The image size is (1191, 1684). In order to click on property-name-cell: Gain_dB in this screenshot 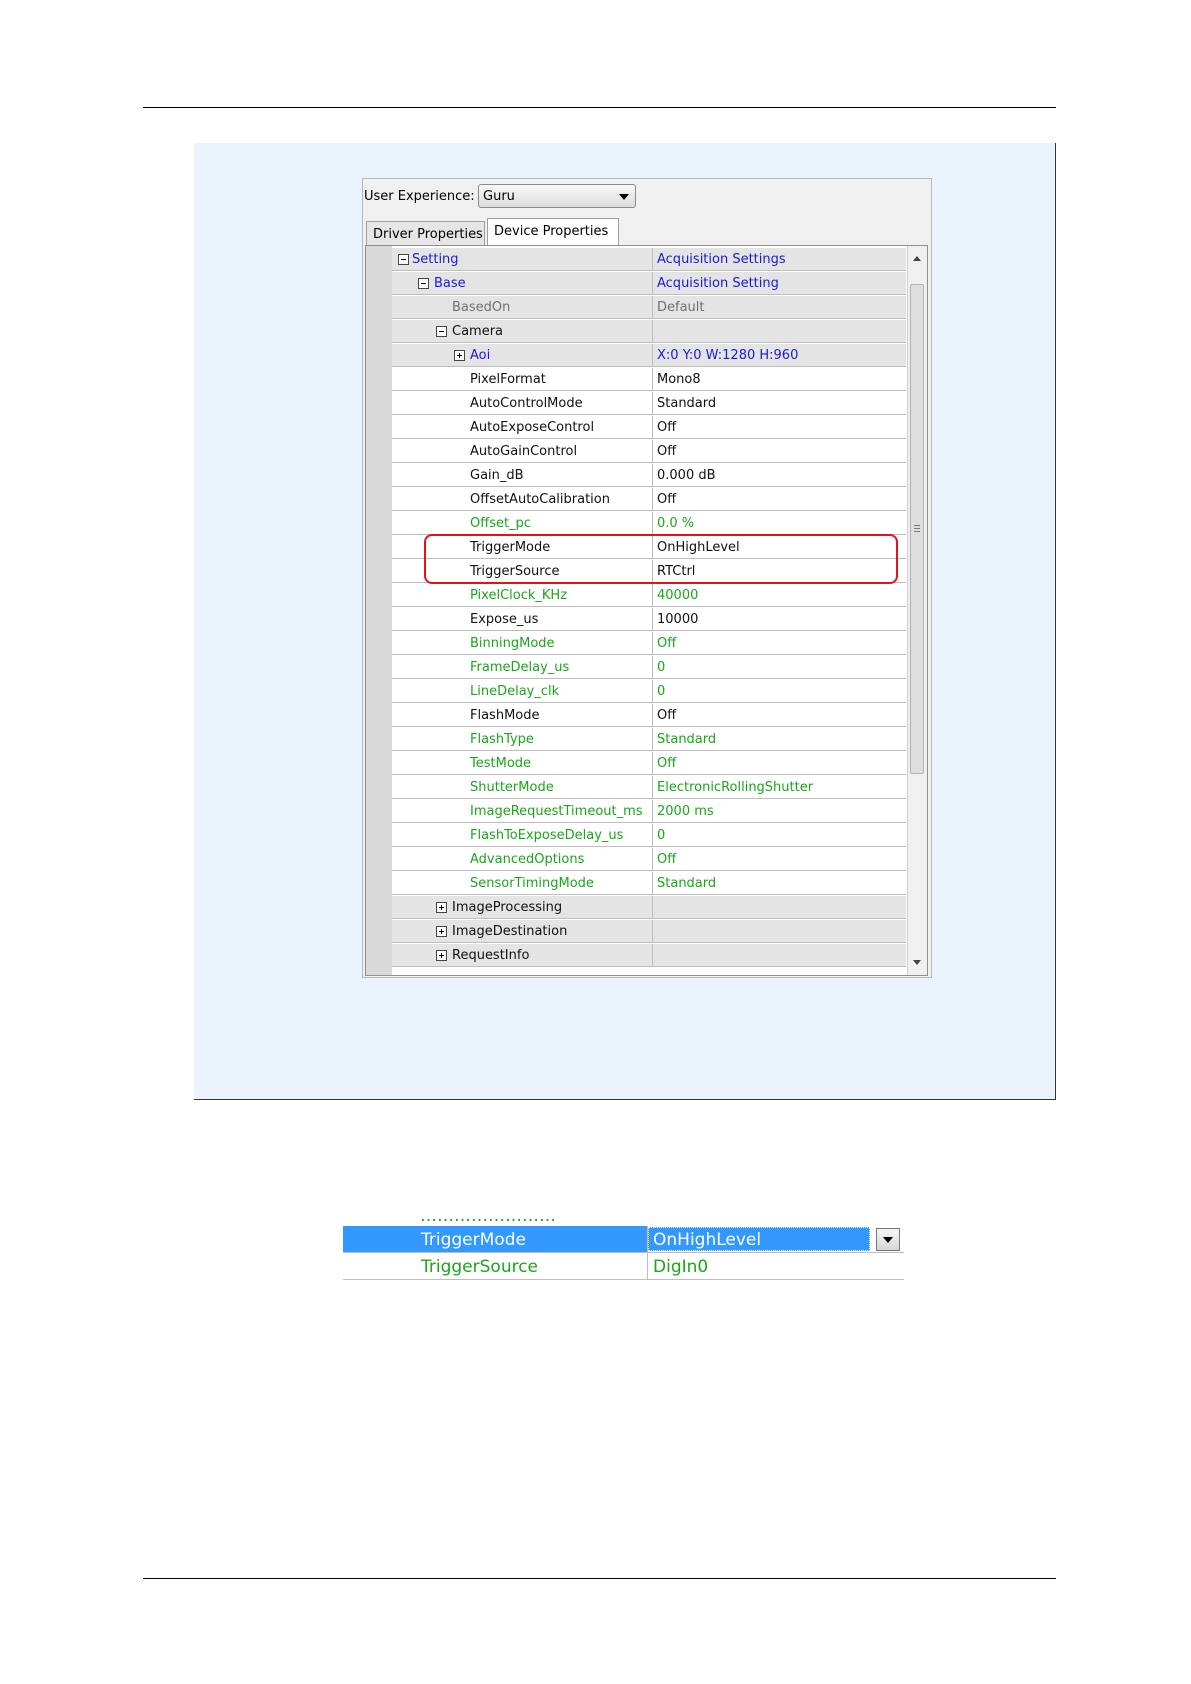, I will do `click(522, 475)`.